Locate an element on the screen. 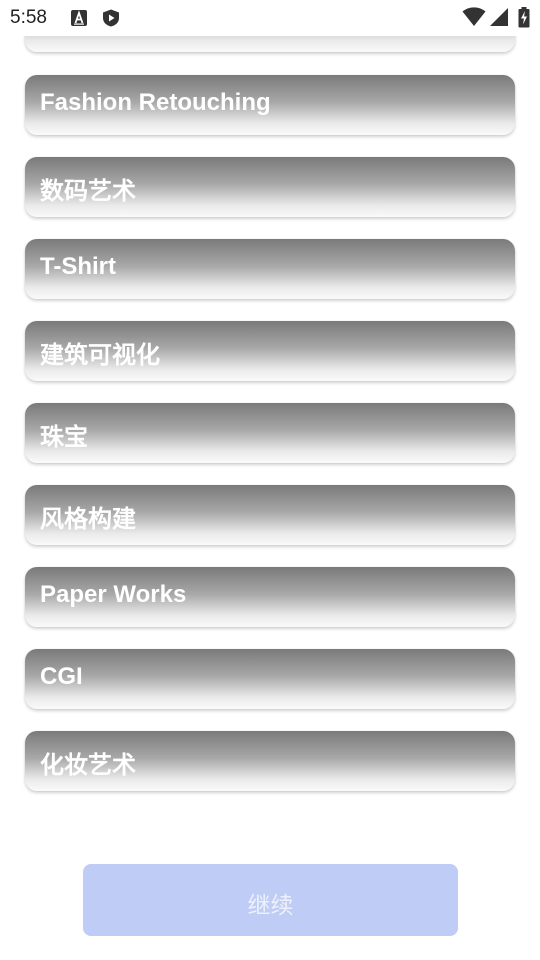  category-label: Paper Works is located at coordinates (113, 594).